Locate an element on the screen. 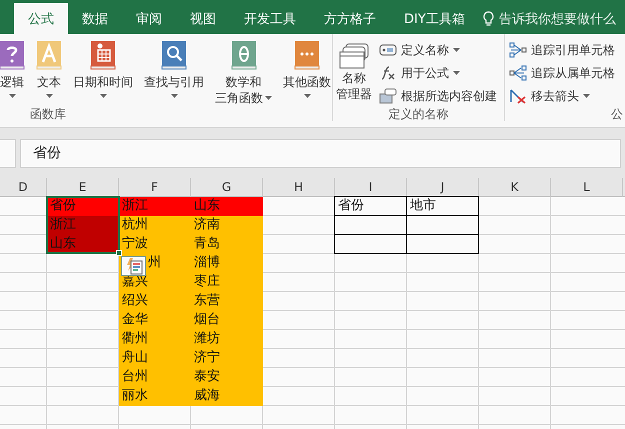  ribbon-tab: 方方格子 is located at coordinates (350, 18).